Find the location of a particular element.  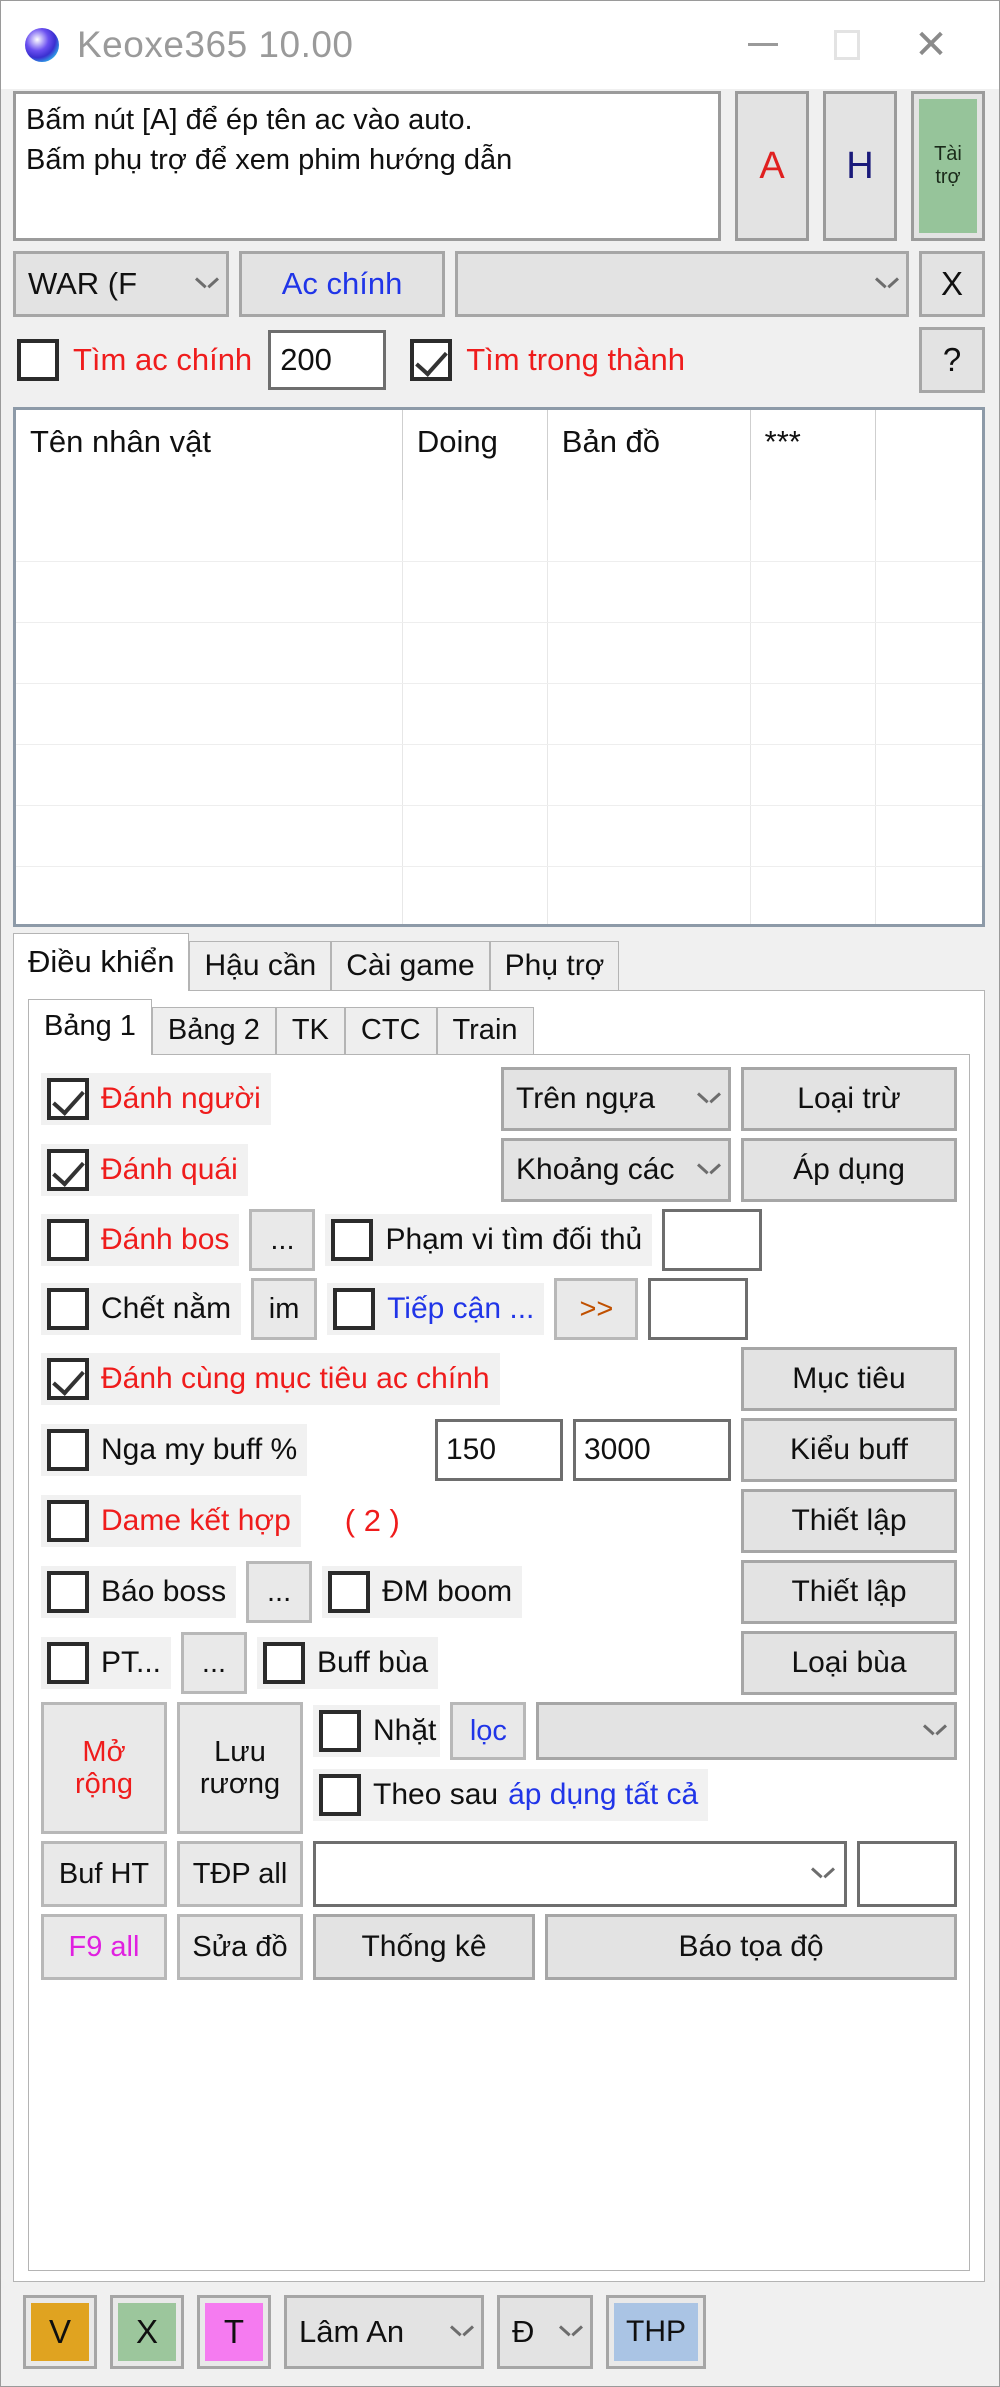

tab-phu-tro: Phụ trợ is located at coordinates (554, 966).